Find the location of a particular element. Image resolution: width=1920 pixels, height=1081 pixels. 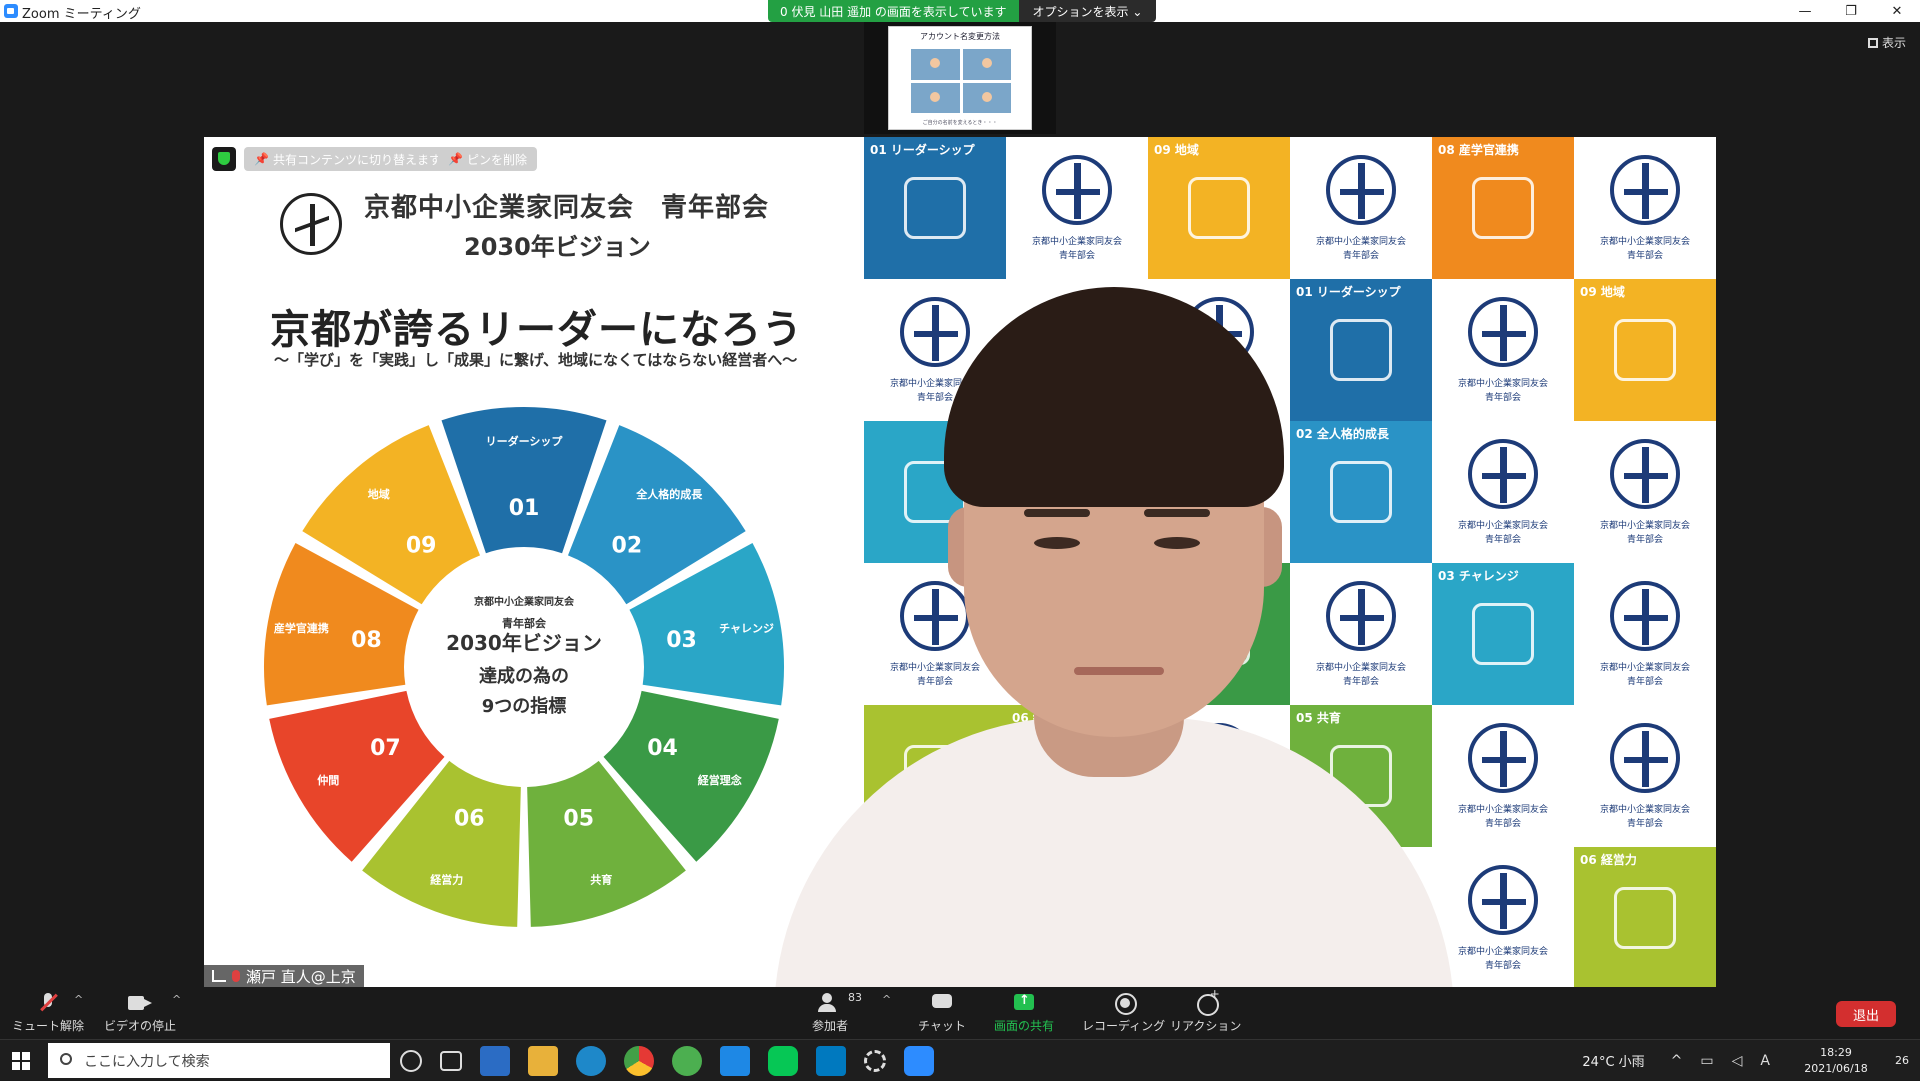

taskbar-search-box: ここに入力して検索 is located at coordinates (219, 1060).